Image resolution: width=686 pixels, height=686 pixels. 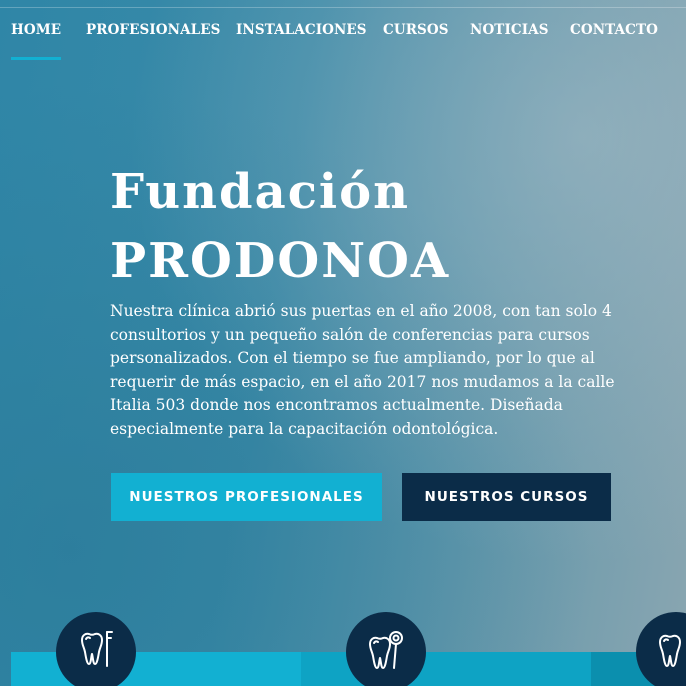 I want to click on tooth-mirror-icon, so click(x=386, y=652).